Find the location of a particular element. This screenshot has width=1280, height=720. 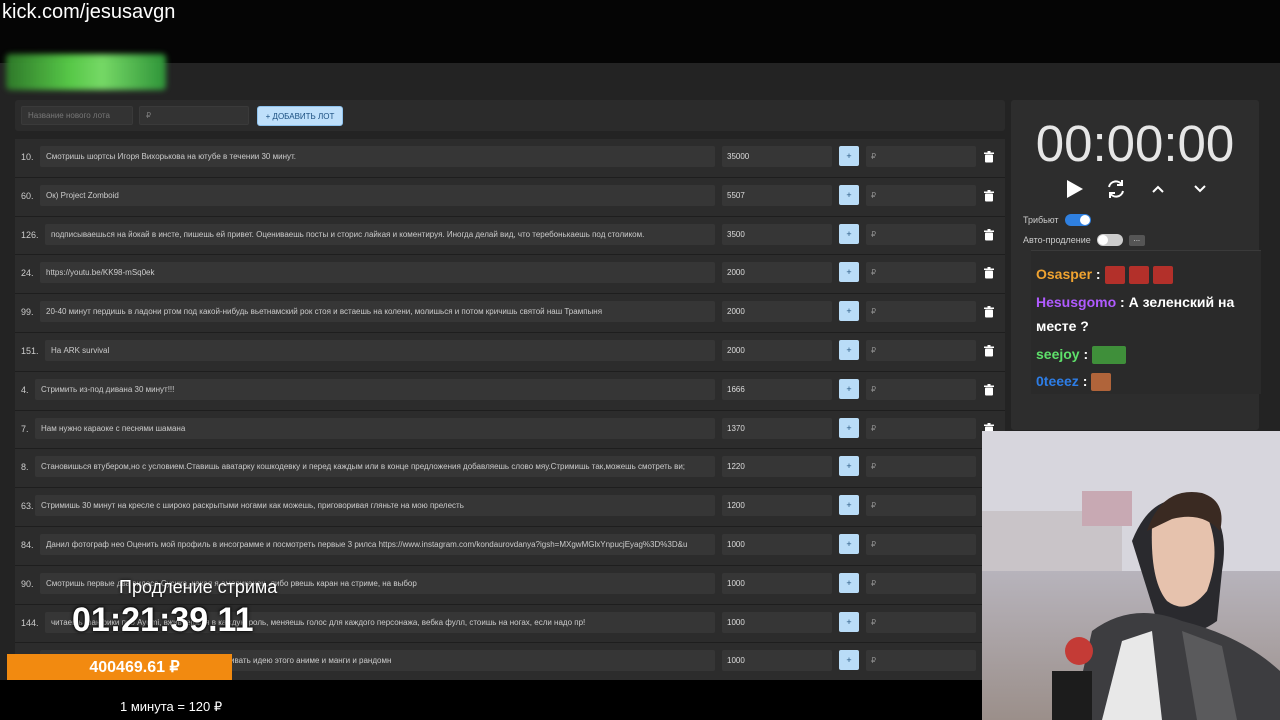

lot-amount-field: 1220 is located at coordinates (777, 467).